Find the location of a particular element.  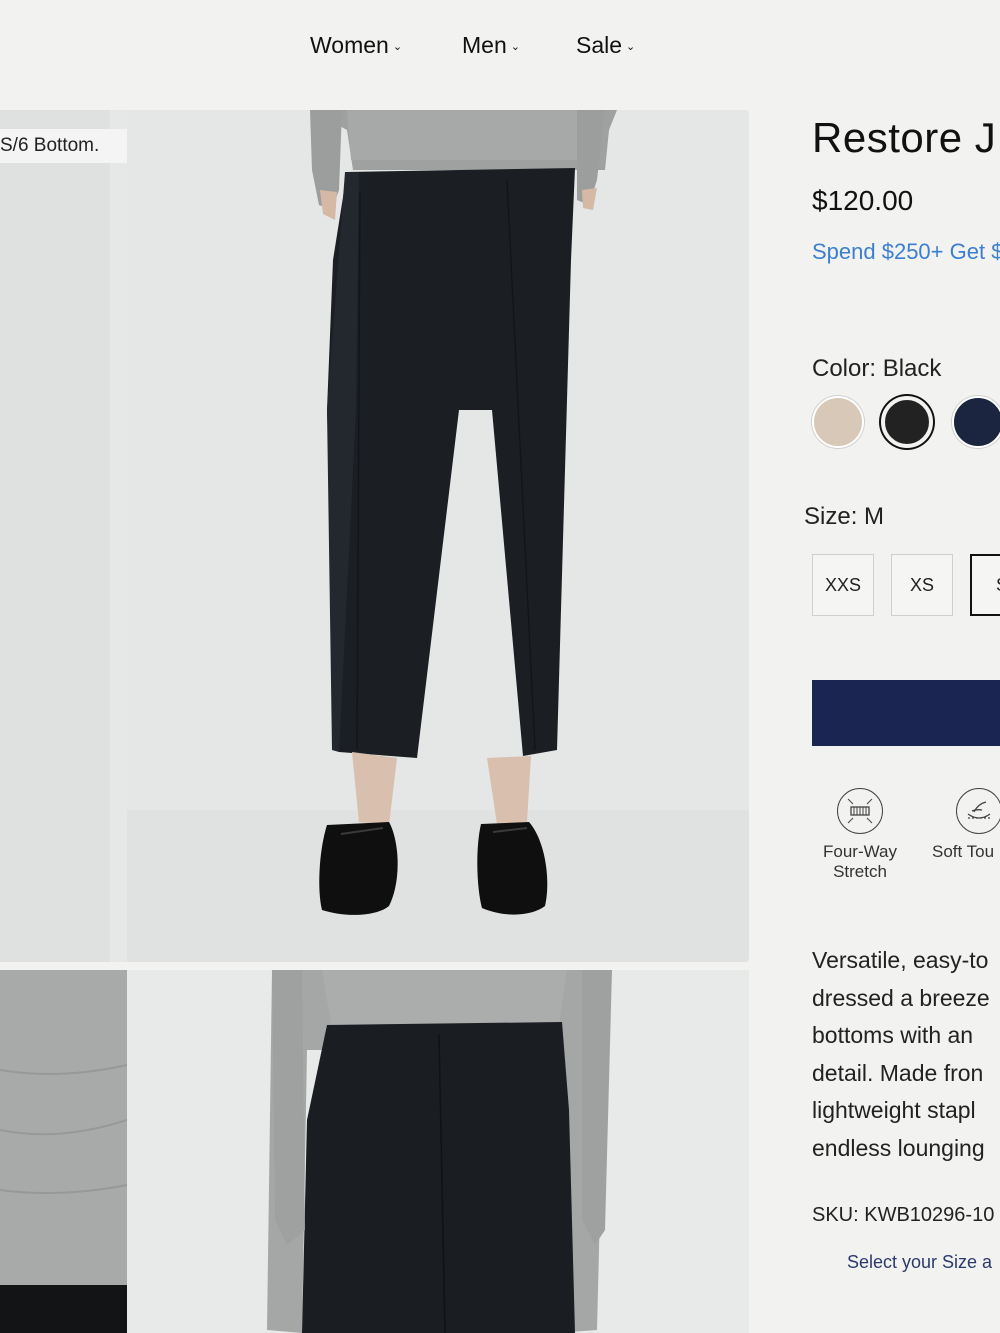

description-line: endless lounging is located at coordinates (898, 1147).